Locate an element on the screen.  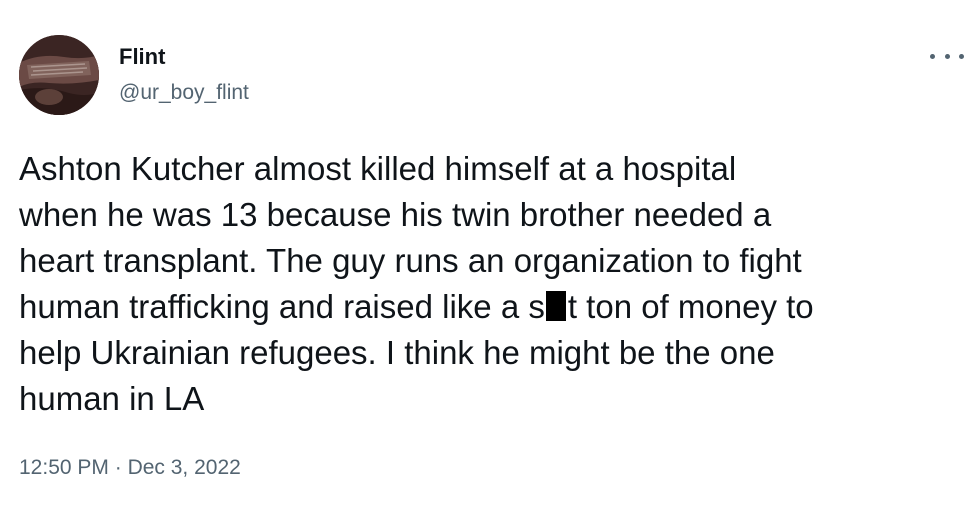
avatar is located at coordinates (59, 75).